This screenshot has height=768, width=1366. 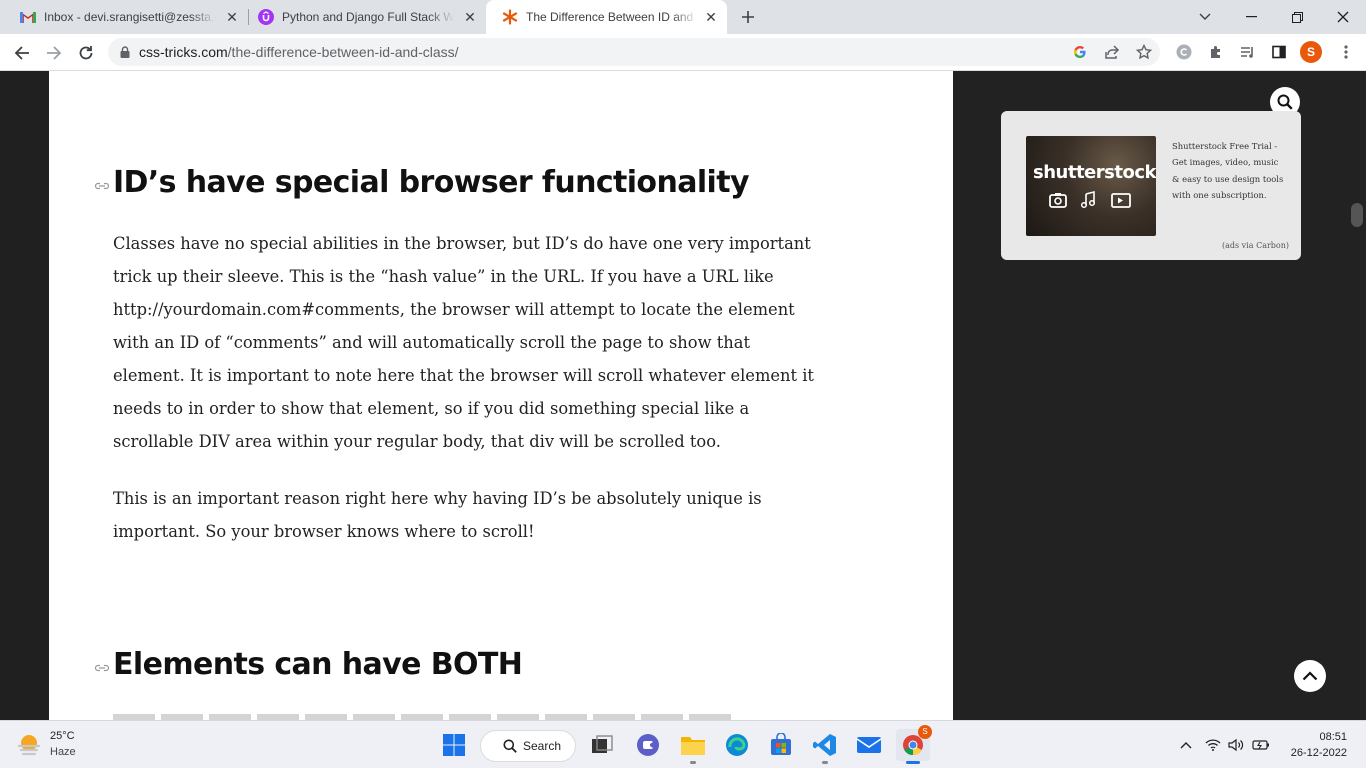 I want to click on tab-title: The Difference Between ID and Class, so click(x=612, y=17).